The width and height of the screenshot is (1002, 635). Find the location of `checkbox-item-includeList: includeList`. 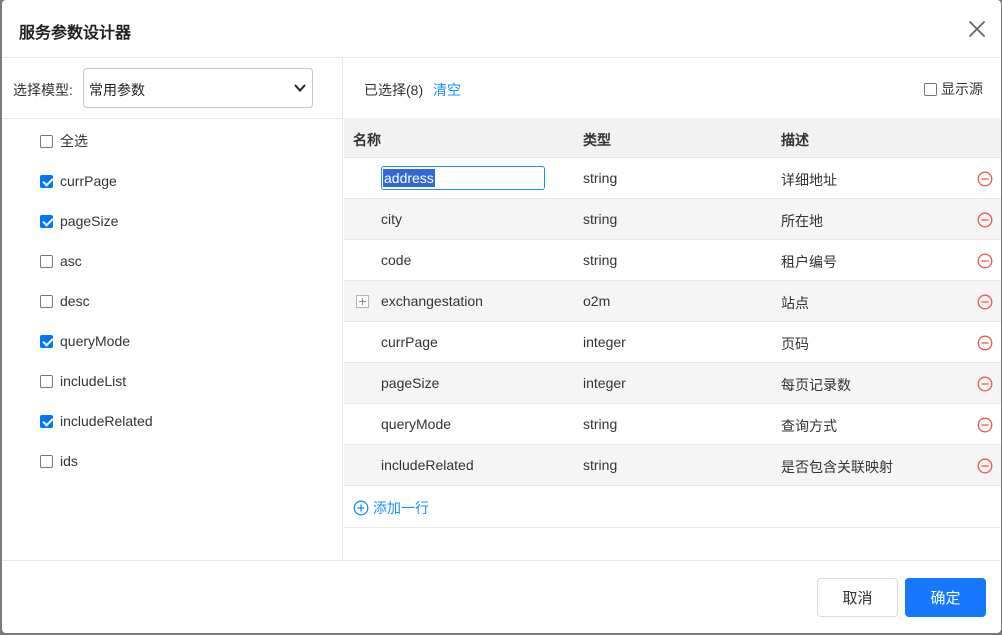

checkbox-item-includeList: includeList is located at coordinates (83, 381).